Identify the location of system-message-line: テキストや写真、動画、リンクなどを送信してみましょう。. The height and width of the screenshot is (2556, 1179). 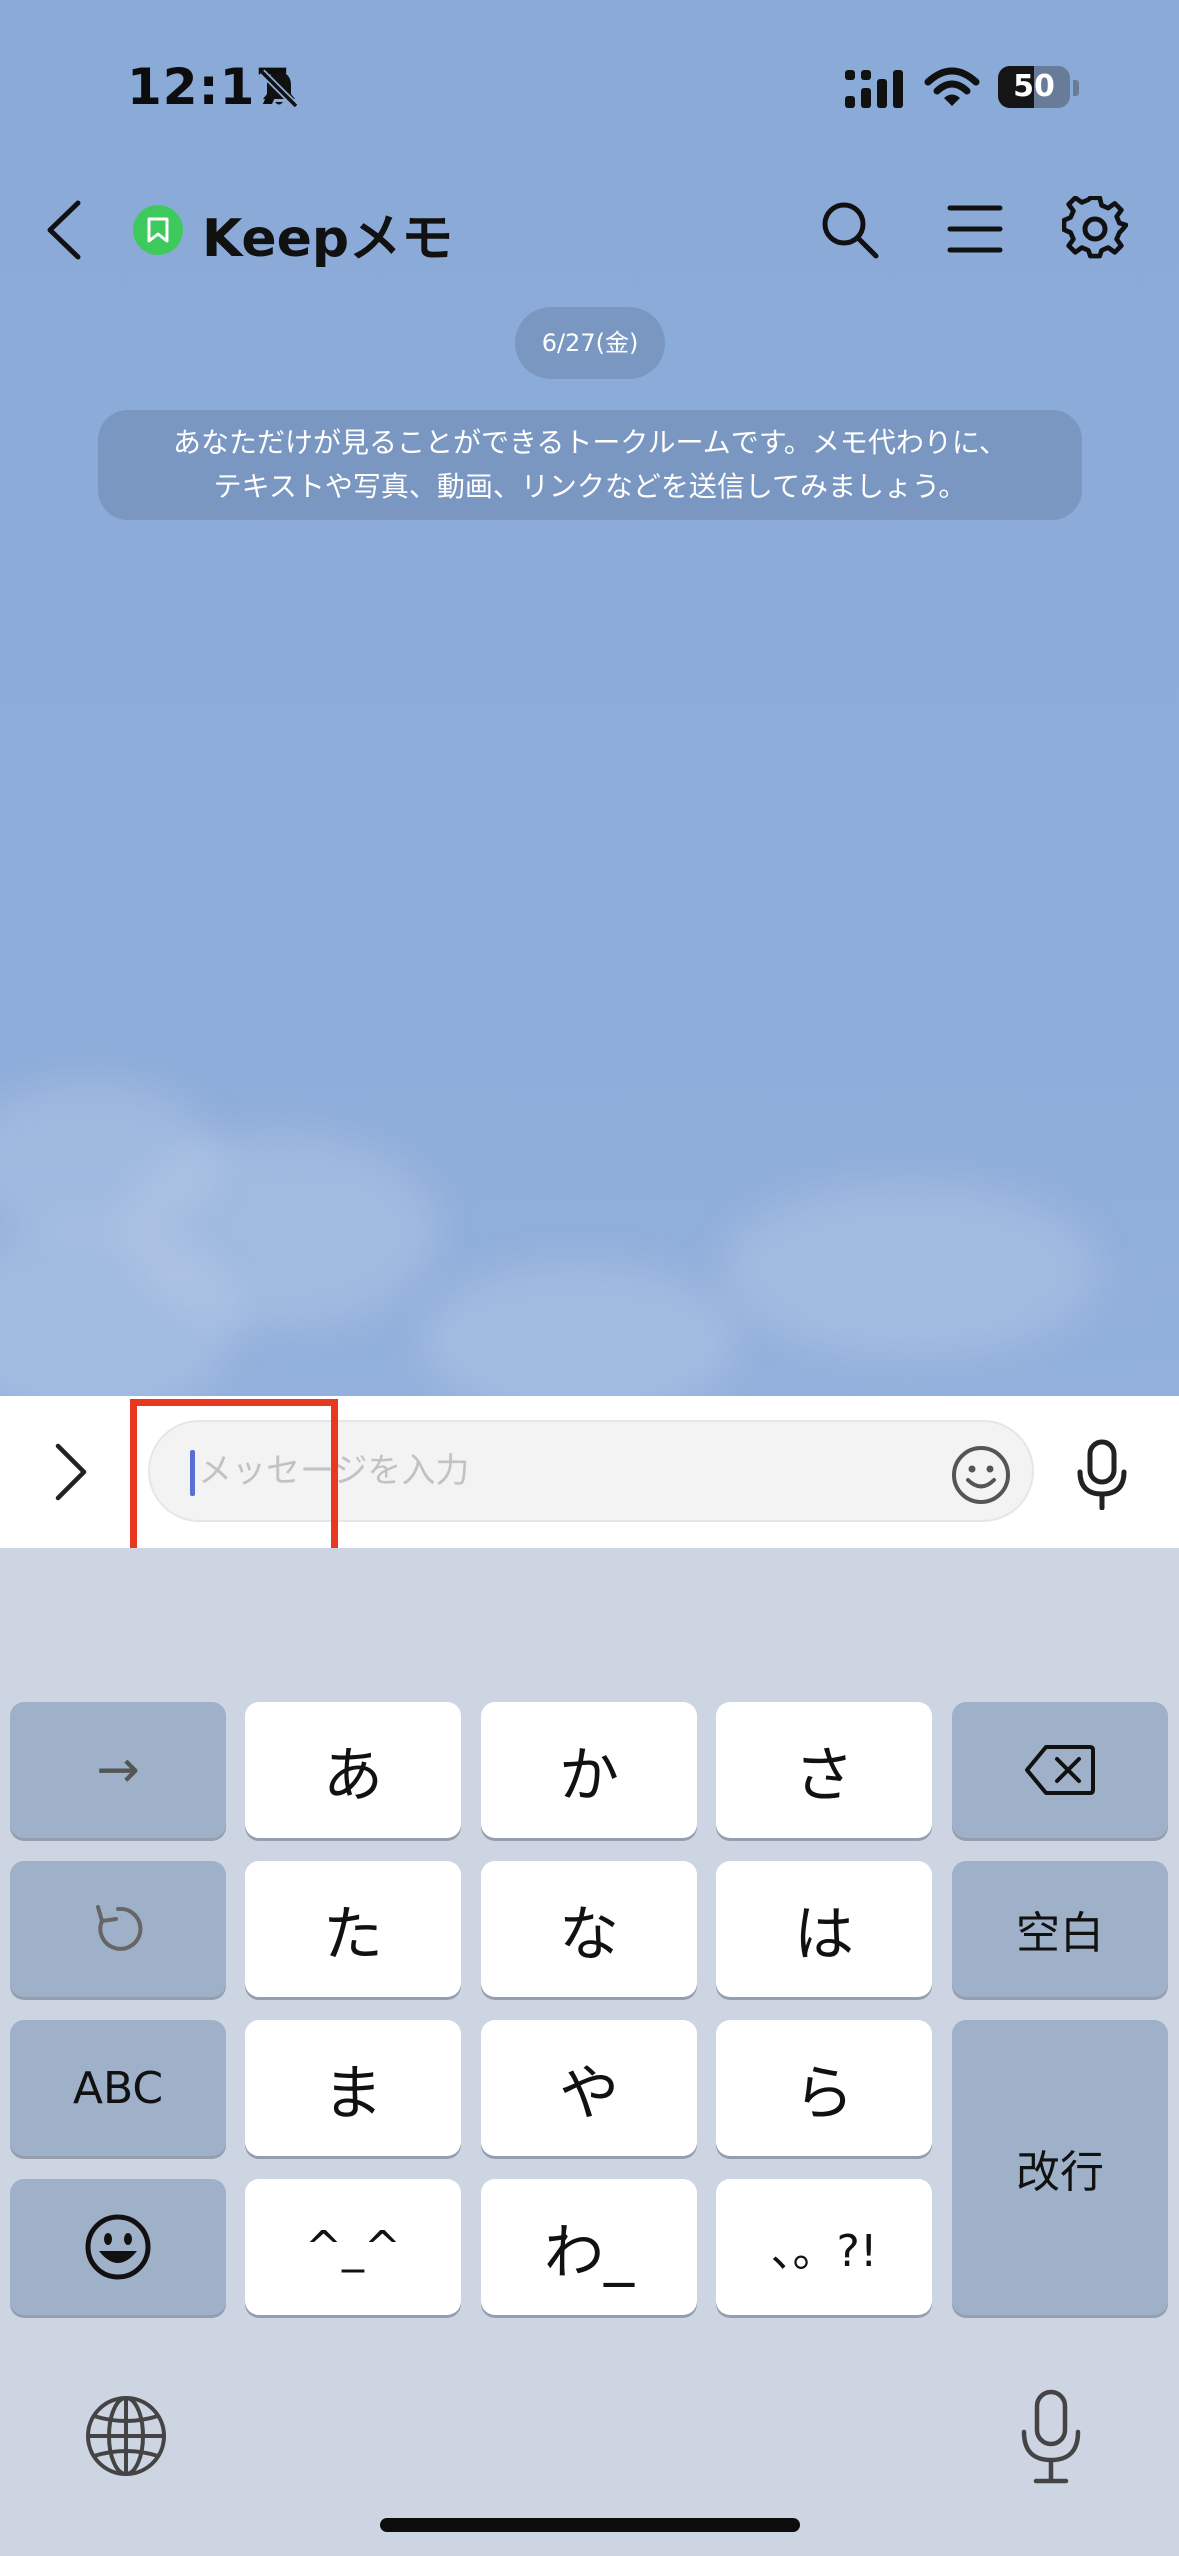
(590, 486).